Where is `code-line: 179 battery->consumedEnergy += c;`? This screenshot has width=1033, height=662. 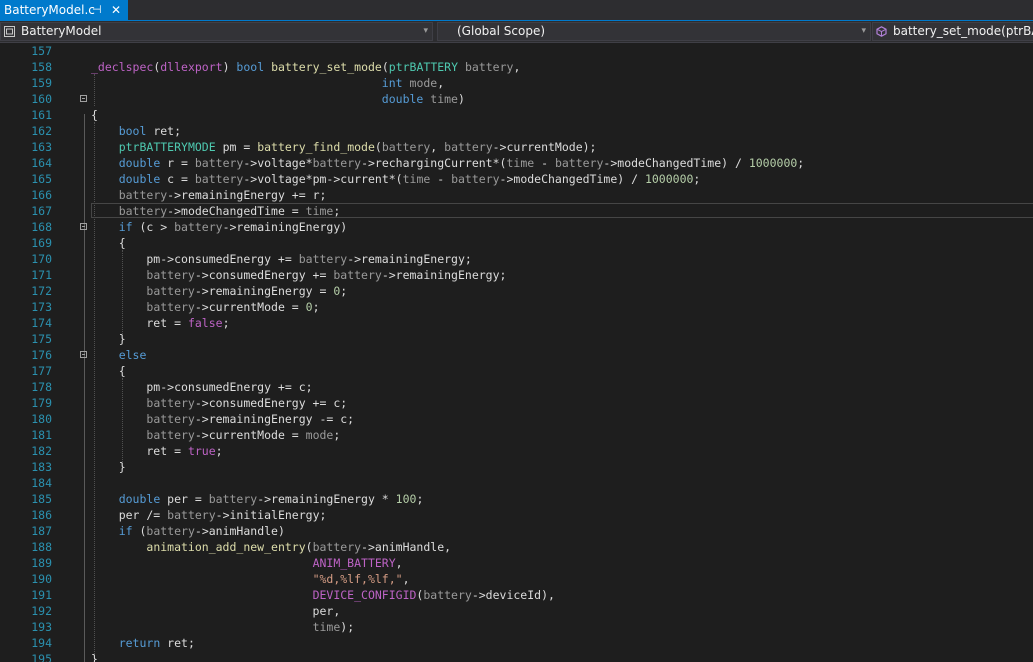 code-line: 179 battery->consumedEnergy += c; is located at coordinates (516, 403).